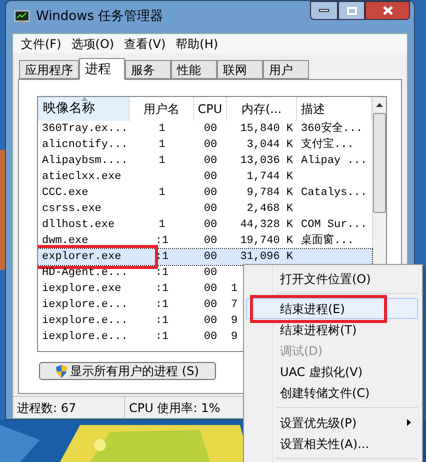 The width and height of the screenshot is (426, 462). Describe the element at coordinates (72, 209) in the screenshot. I see `table-cell-text: csrss.exe` at that location.